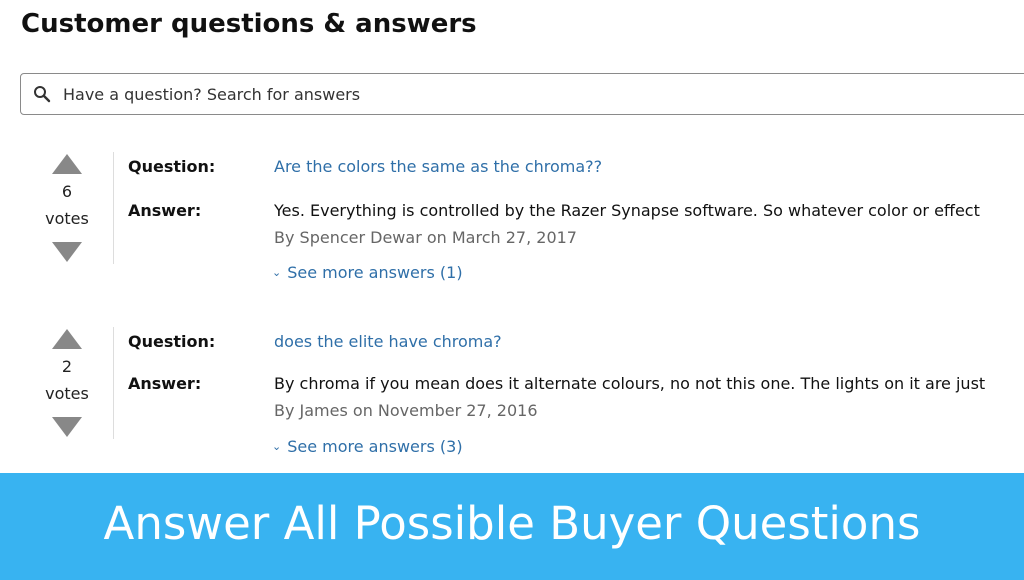 The image size is (1024, 580). I want to click on search-box, so click(522, 94).